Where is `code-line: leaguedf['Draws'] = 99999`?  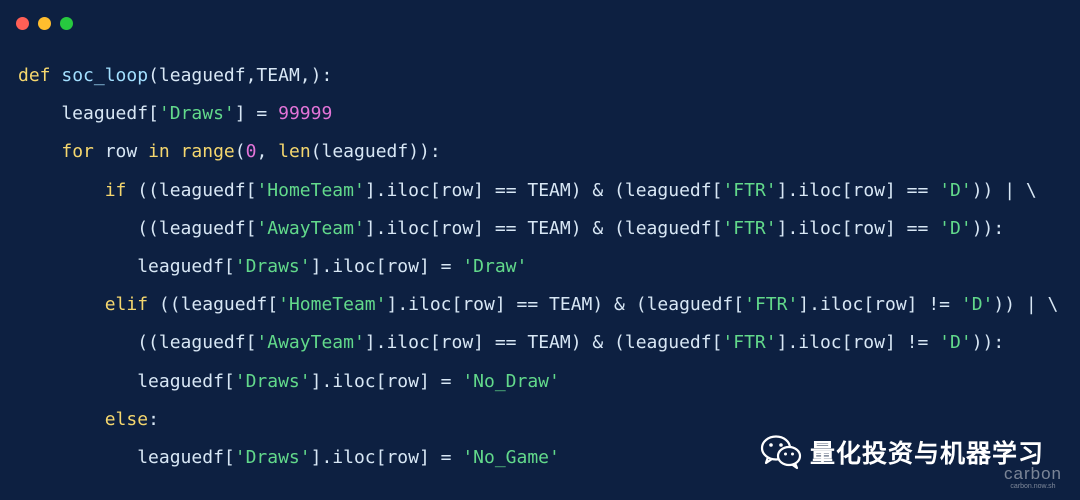 code-line: leaguedf['Draws'] = 99999 is located at coordinates (538, 114).